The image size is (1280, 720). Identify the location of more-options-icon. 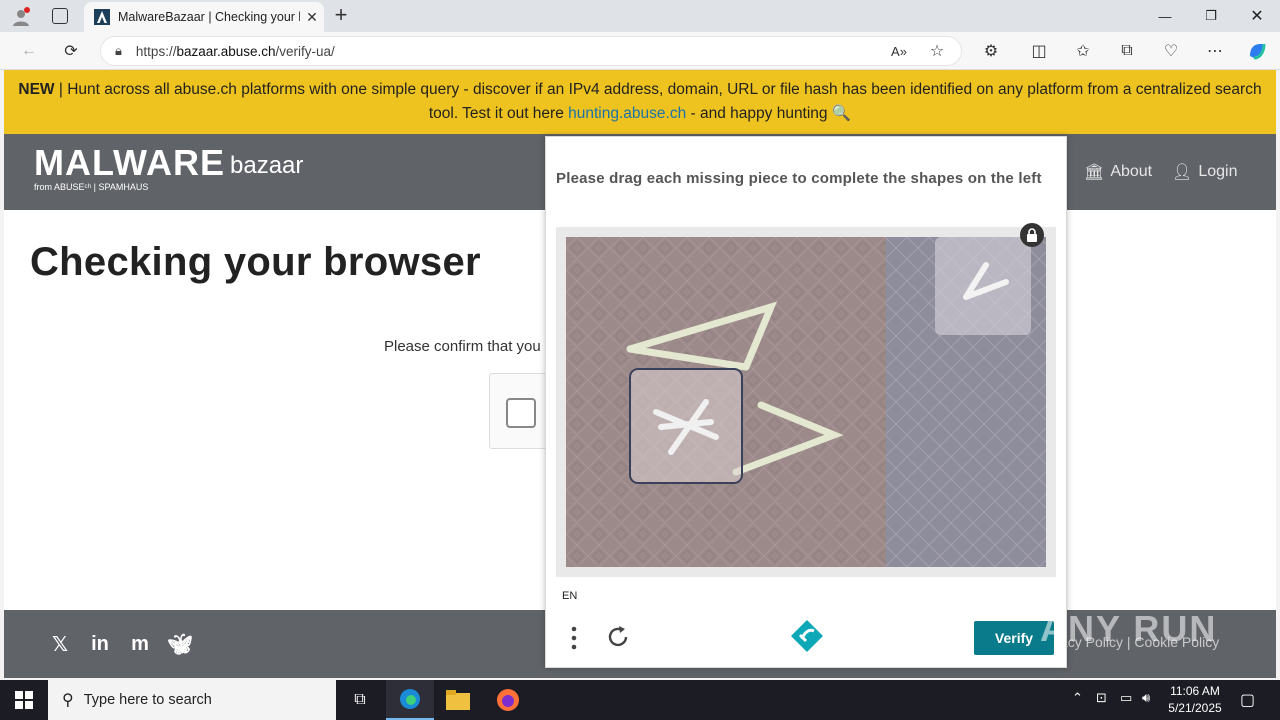
(574, 638).